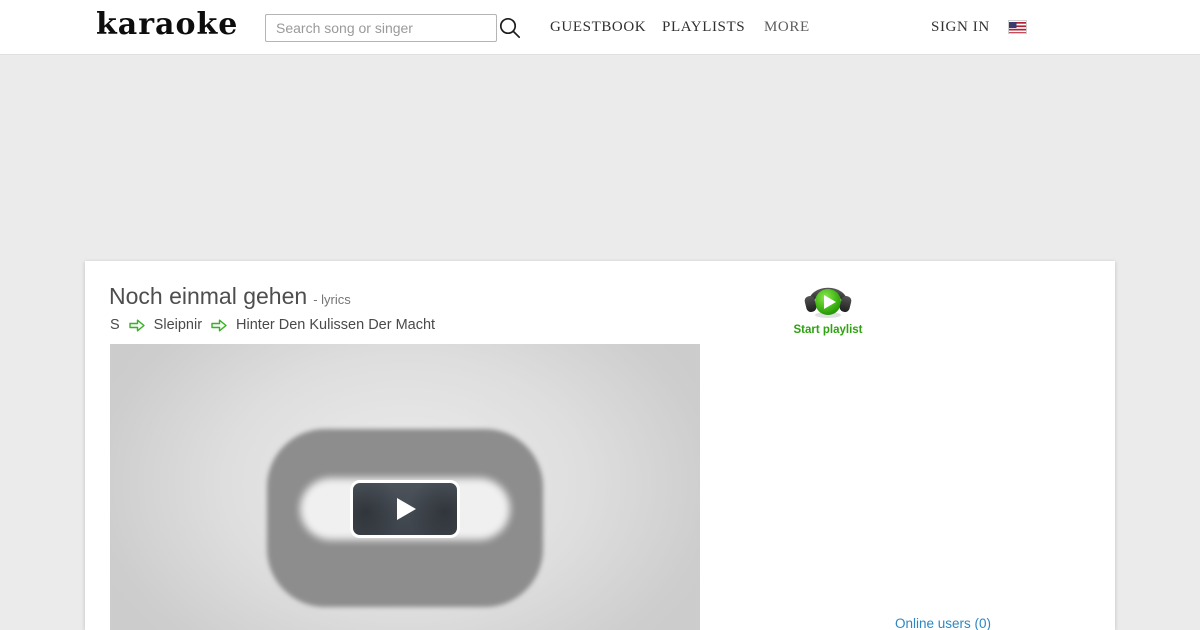 The height and width of the screenshot is (630, 1200). Describe the element at coordinates (167, 24) in the screenshot. I see `site-logo: karaoke` at that location.